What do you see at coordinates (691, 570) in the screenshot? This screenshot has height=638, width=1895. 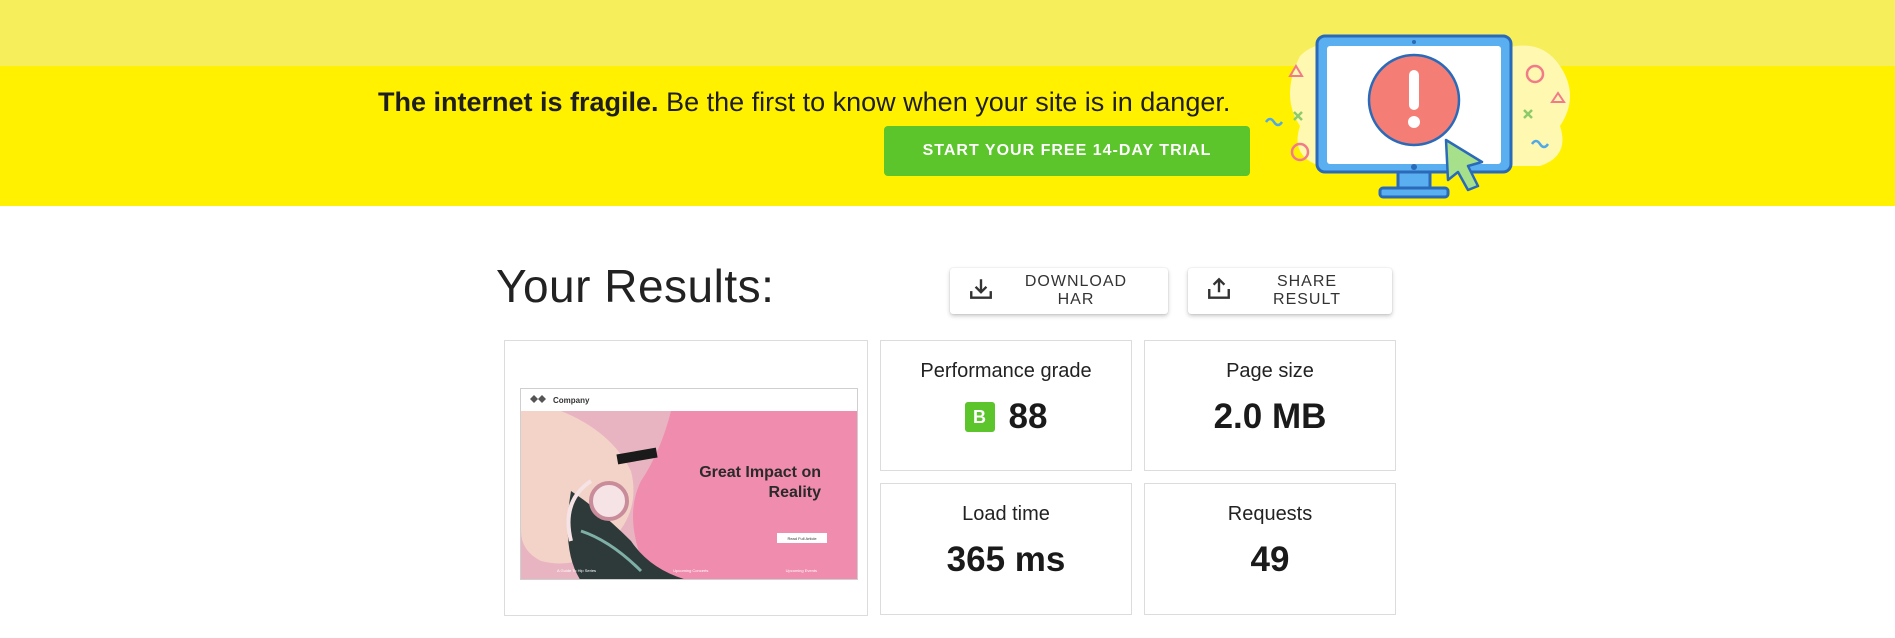 I see `screenshot-footer-link: Upcoming Concerts` at bounding box center [691, 570].